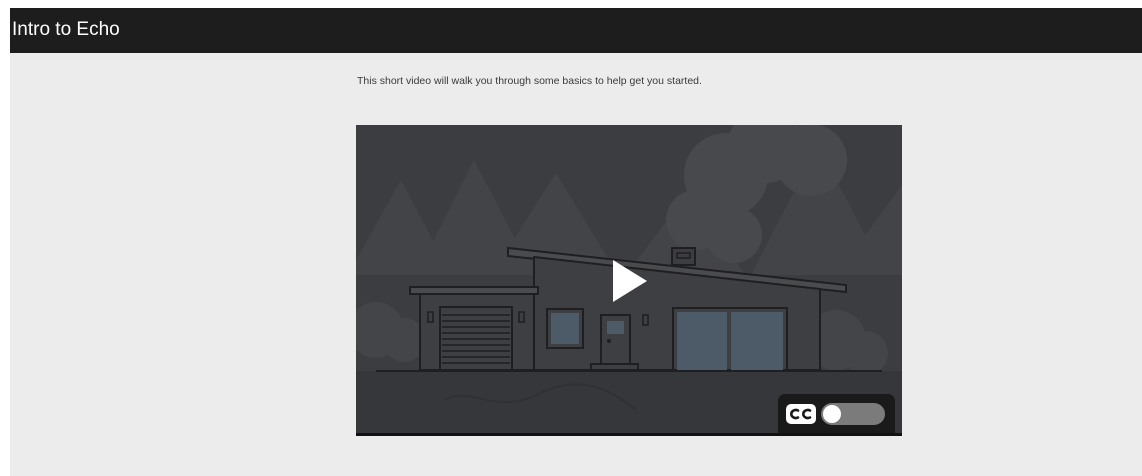  I want to click on captions-control, so click(836, 413).